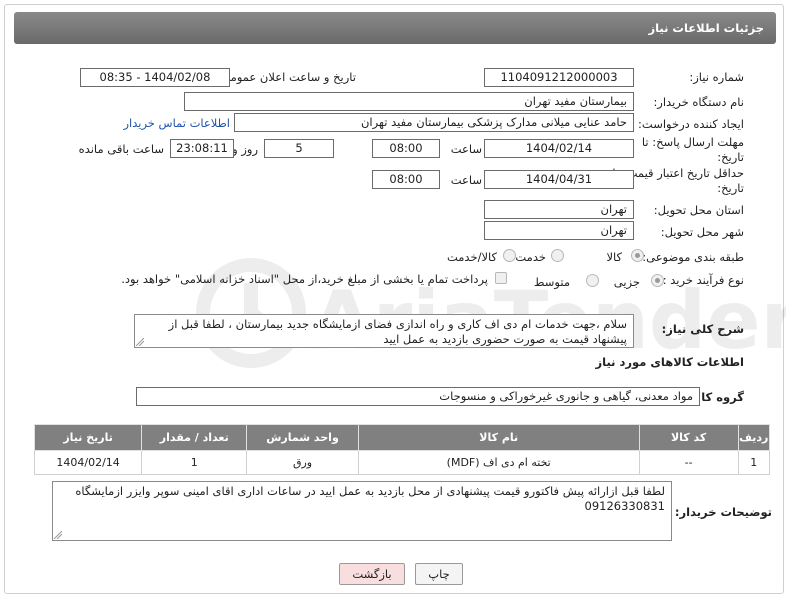  Describe the element at coordinates (302, 437) in the screenshot. I see `table-header-cell: واحد شمارش` at that location.